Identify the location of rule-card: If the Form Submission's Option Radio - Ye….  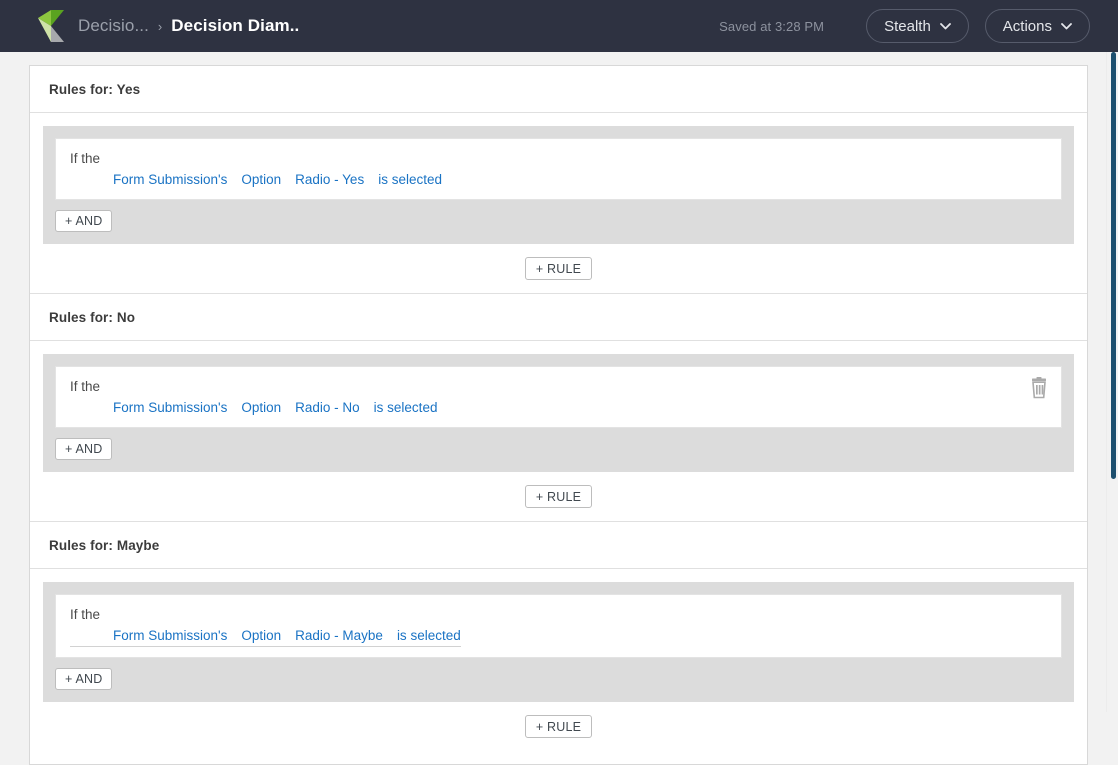
(558, 169).